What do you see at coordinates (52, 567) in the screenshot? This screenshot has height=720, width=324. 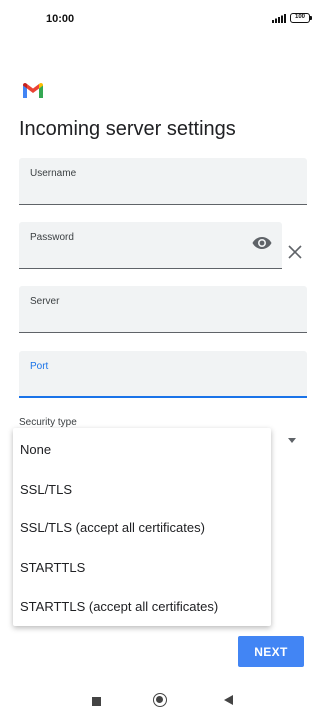 I see `option-starttls: STARTTLS` at bounding box center [52, 567].